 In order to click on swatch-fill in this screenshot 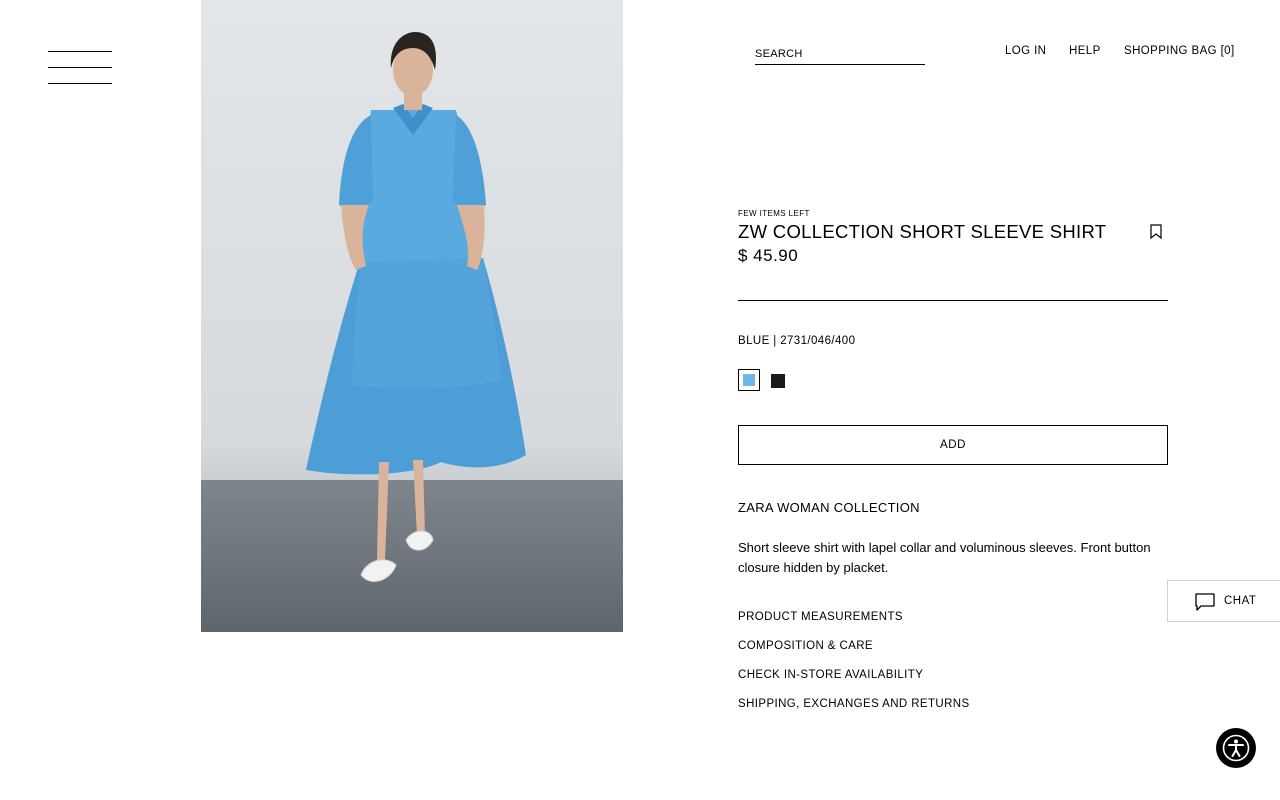, I will do `click(749, 380)`.